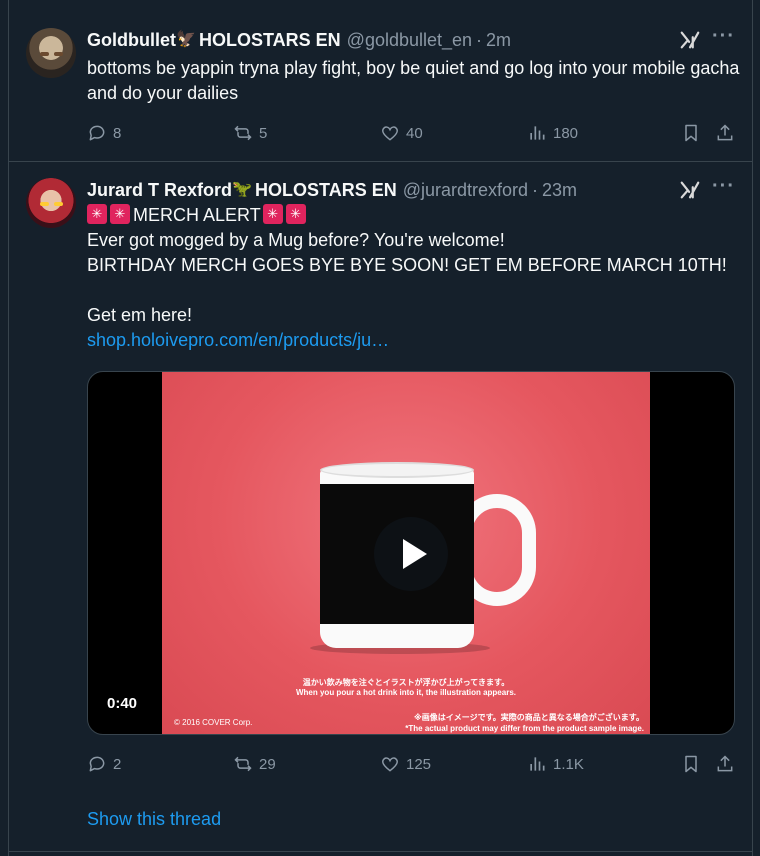  What do you see at coordinates (131, 40) in the screenshot?
I see `display-name: Goldbullet` at bounding box center [131, 40].